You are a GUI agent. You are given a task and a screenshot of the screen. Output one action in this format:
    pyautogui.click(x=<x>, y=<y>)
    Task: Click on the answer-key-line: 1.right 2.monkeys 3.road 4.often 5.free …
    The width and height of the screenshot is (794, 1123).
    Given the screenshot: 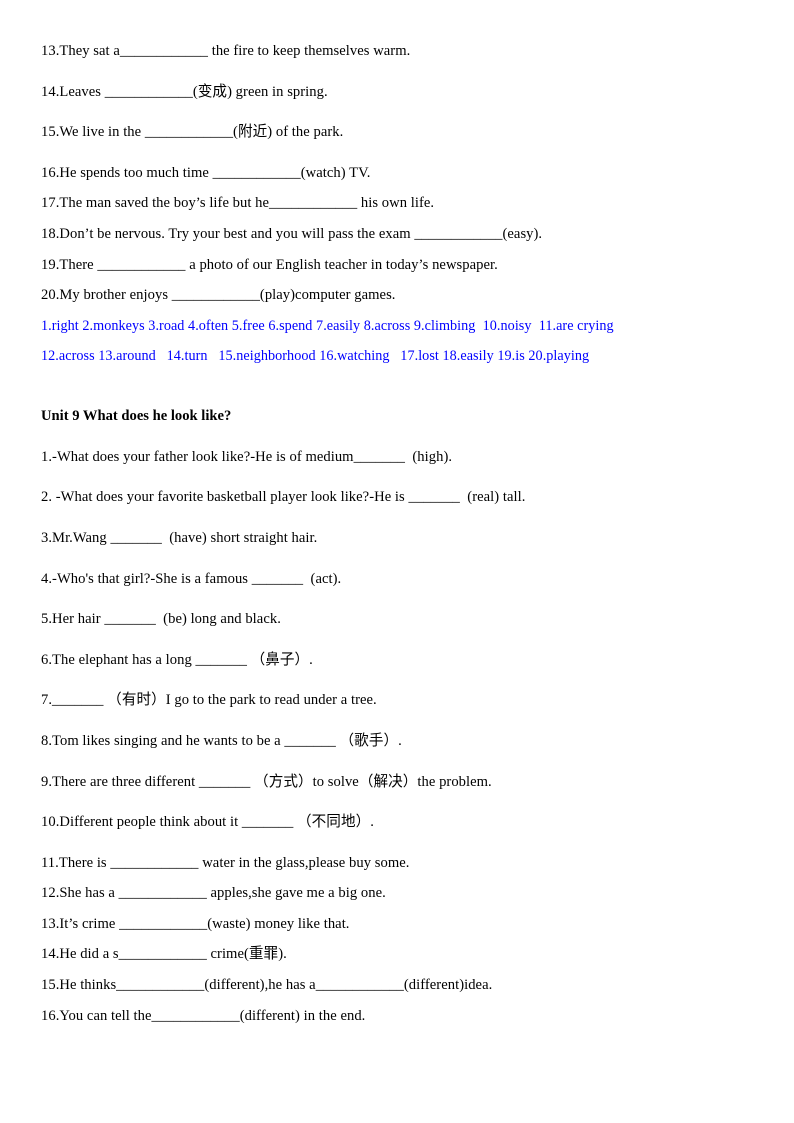 What is the action you would take?
    pyautogui.click(x=327, y=325)
    